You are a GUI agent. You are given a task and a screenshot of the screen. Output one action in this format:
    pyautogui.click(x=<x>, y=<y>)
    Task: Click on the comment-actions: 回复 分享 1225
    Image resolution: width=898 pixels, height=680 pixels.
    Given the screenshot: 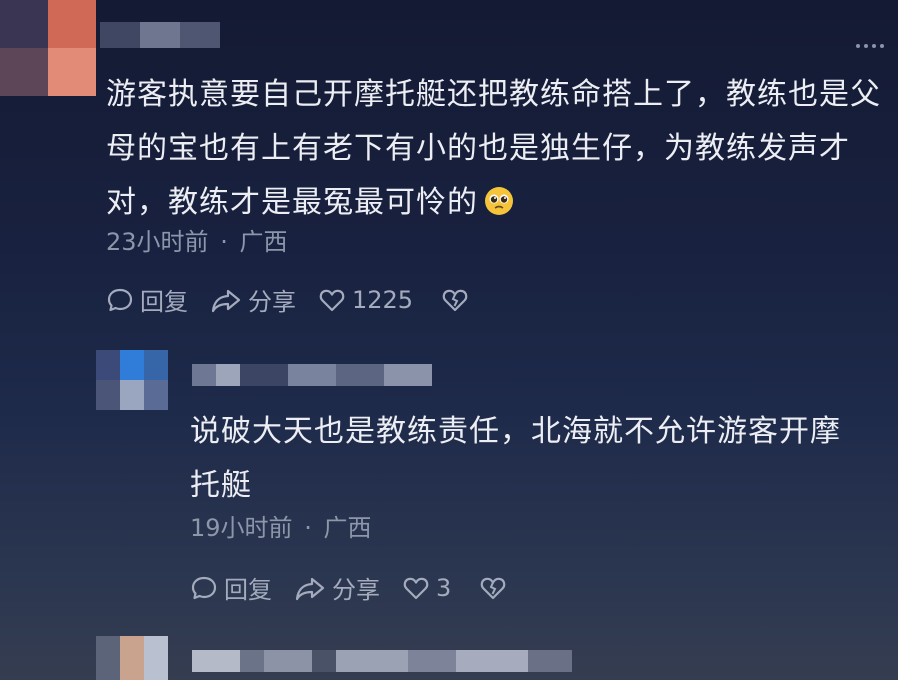 What is the action you would take?
    pyautogui.click(x=301, y=299)
    